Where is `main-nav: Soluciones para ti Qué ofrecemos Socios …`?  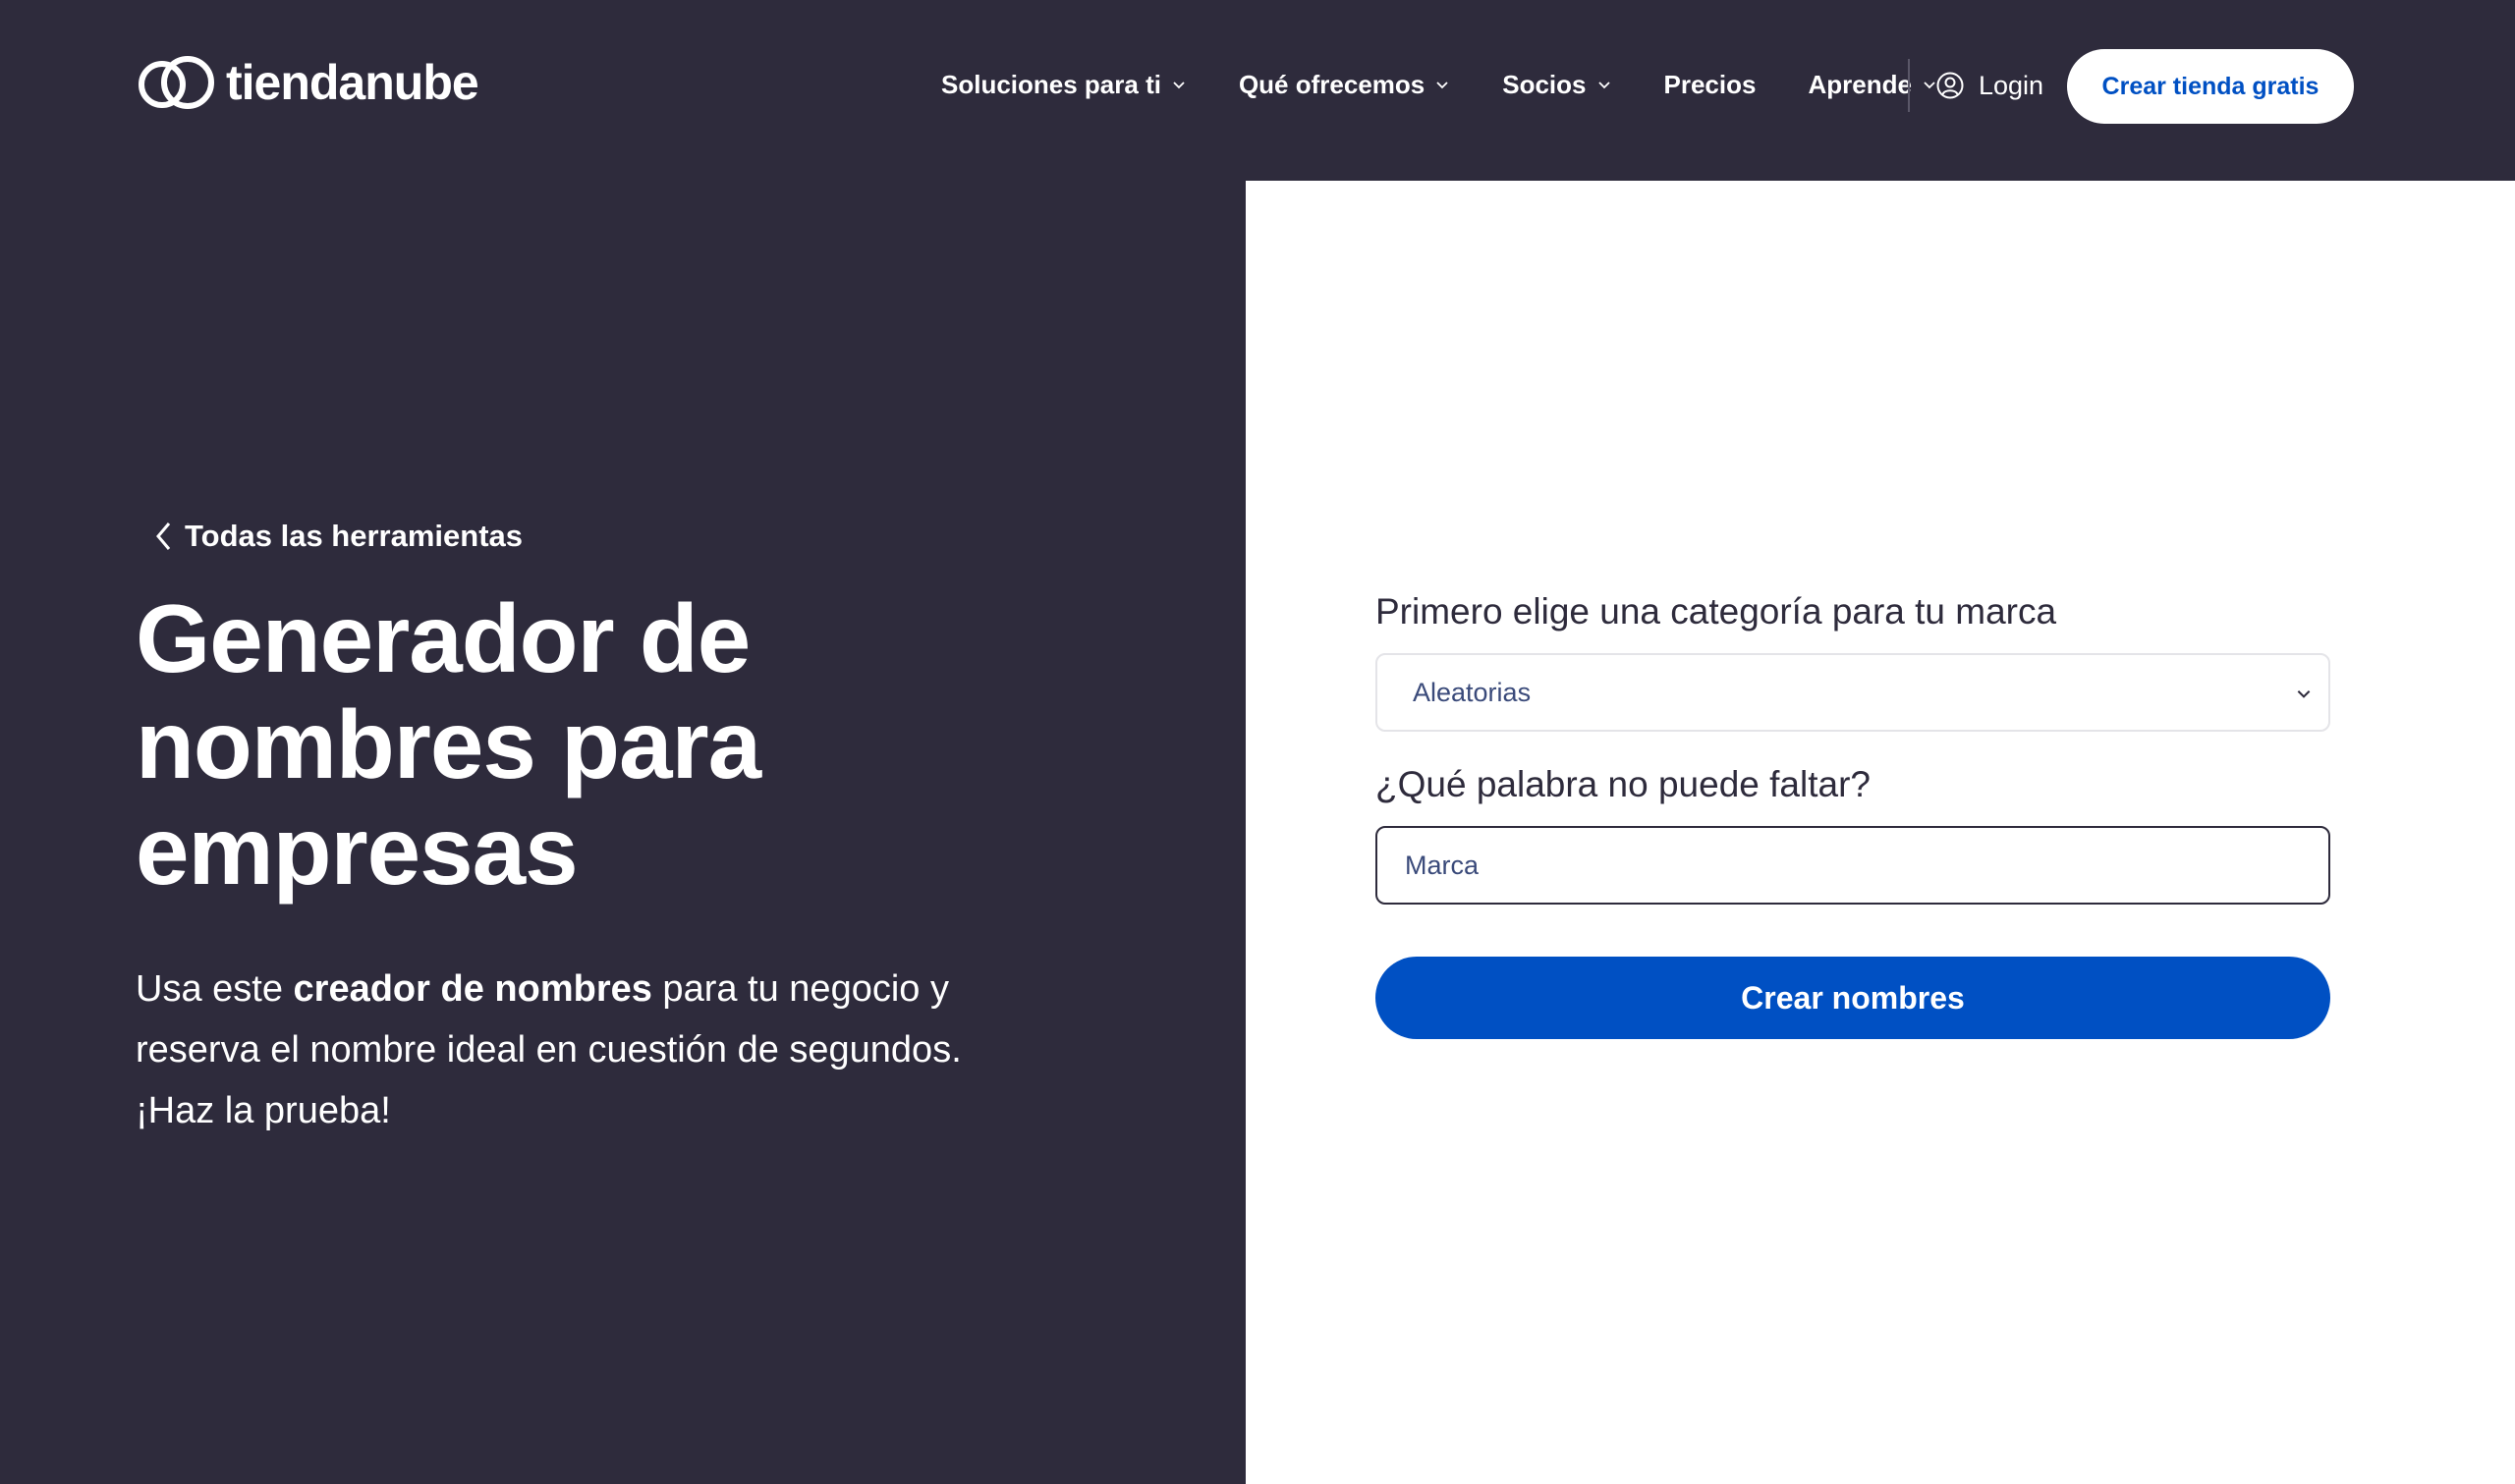
main-nav: Soluciones para ti Qué ofrecemos Socios … is located at coordinates (1465, 84).